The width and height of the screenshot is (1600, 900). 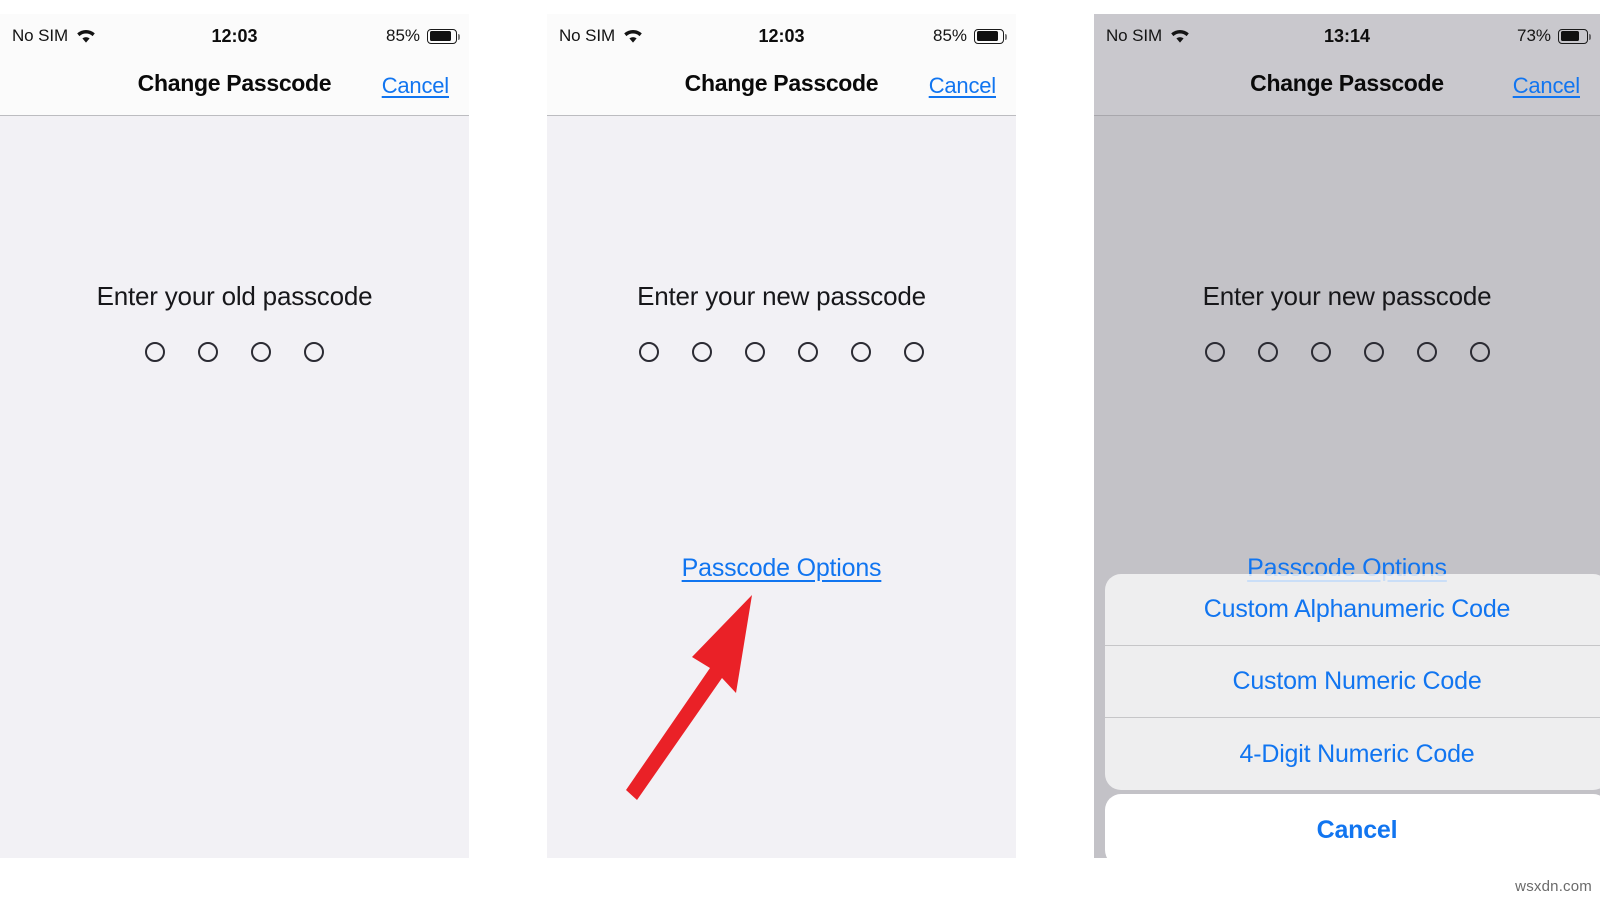 I want to click on action-sheet-option-numeric: Custom Numeric Code, so click(x=1352, y=682).